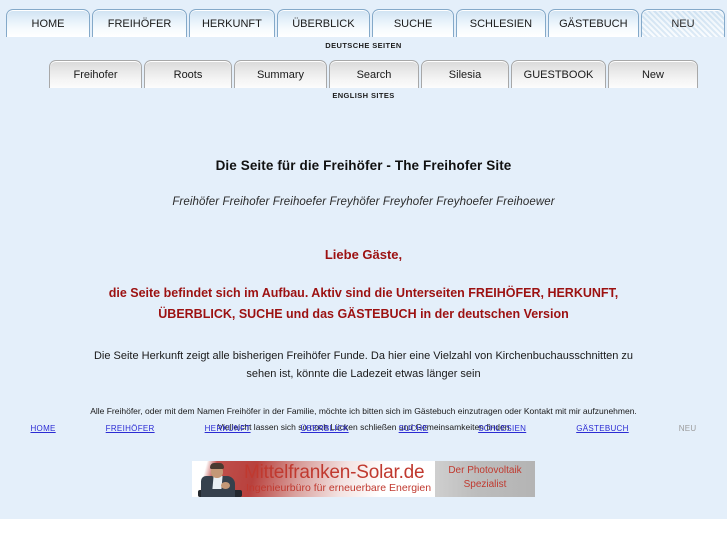 The height and width of the screenshot is (545, 727). I want to click on tab-german-home: HOME, so click(48, 23).